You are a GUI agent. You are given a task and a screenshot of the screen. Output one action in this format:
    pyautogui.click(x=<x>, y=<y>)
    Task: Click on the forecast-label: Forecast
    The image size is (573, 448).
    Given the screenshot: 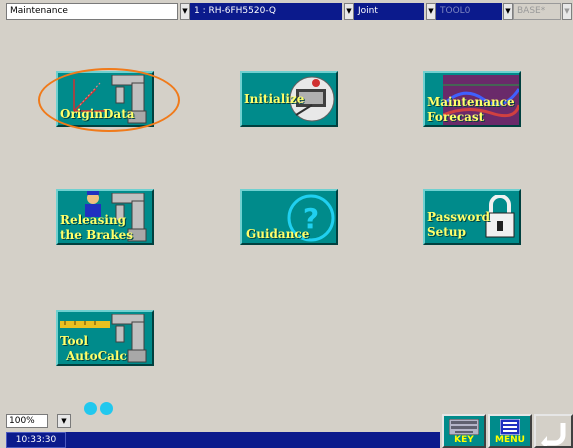 What is the action you would take?
    pyautogui.click(x=456, y=117)
    